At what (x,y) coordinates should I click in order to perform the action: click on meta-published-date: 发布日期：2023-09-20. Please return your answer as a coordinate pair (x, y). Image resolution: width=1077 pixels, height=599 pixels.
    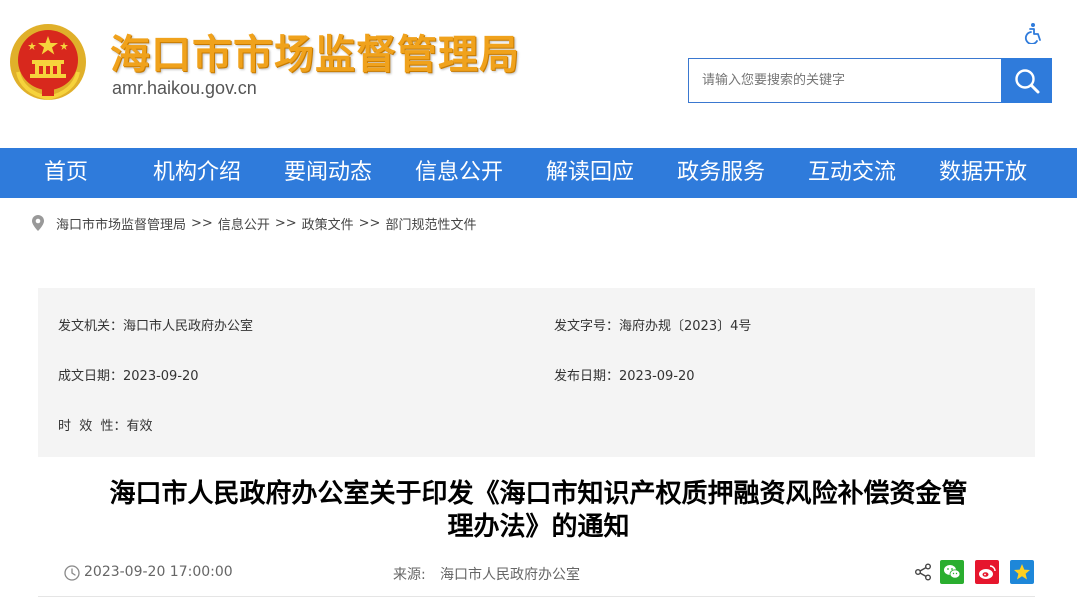
    Looking at the image, I should click on (624, 374).